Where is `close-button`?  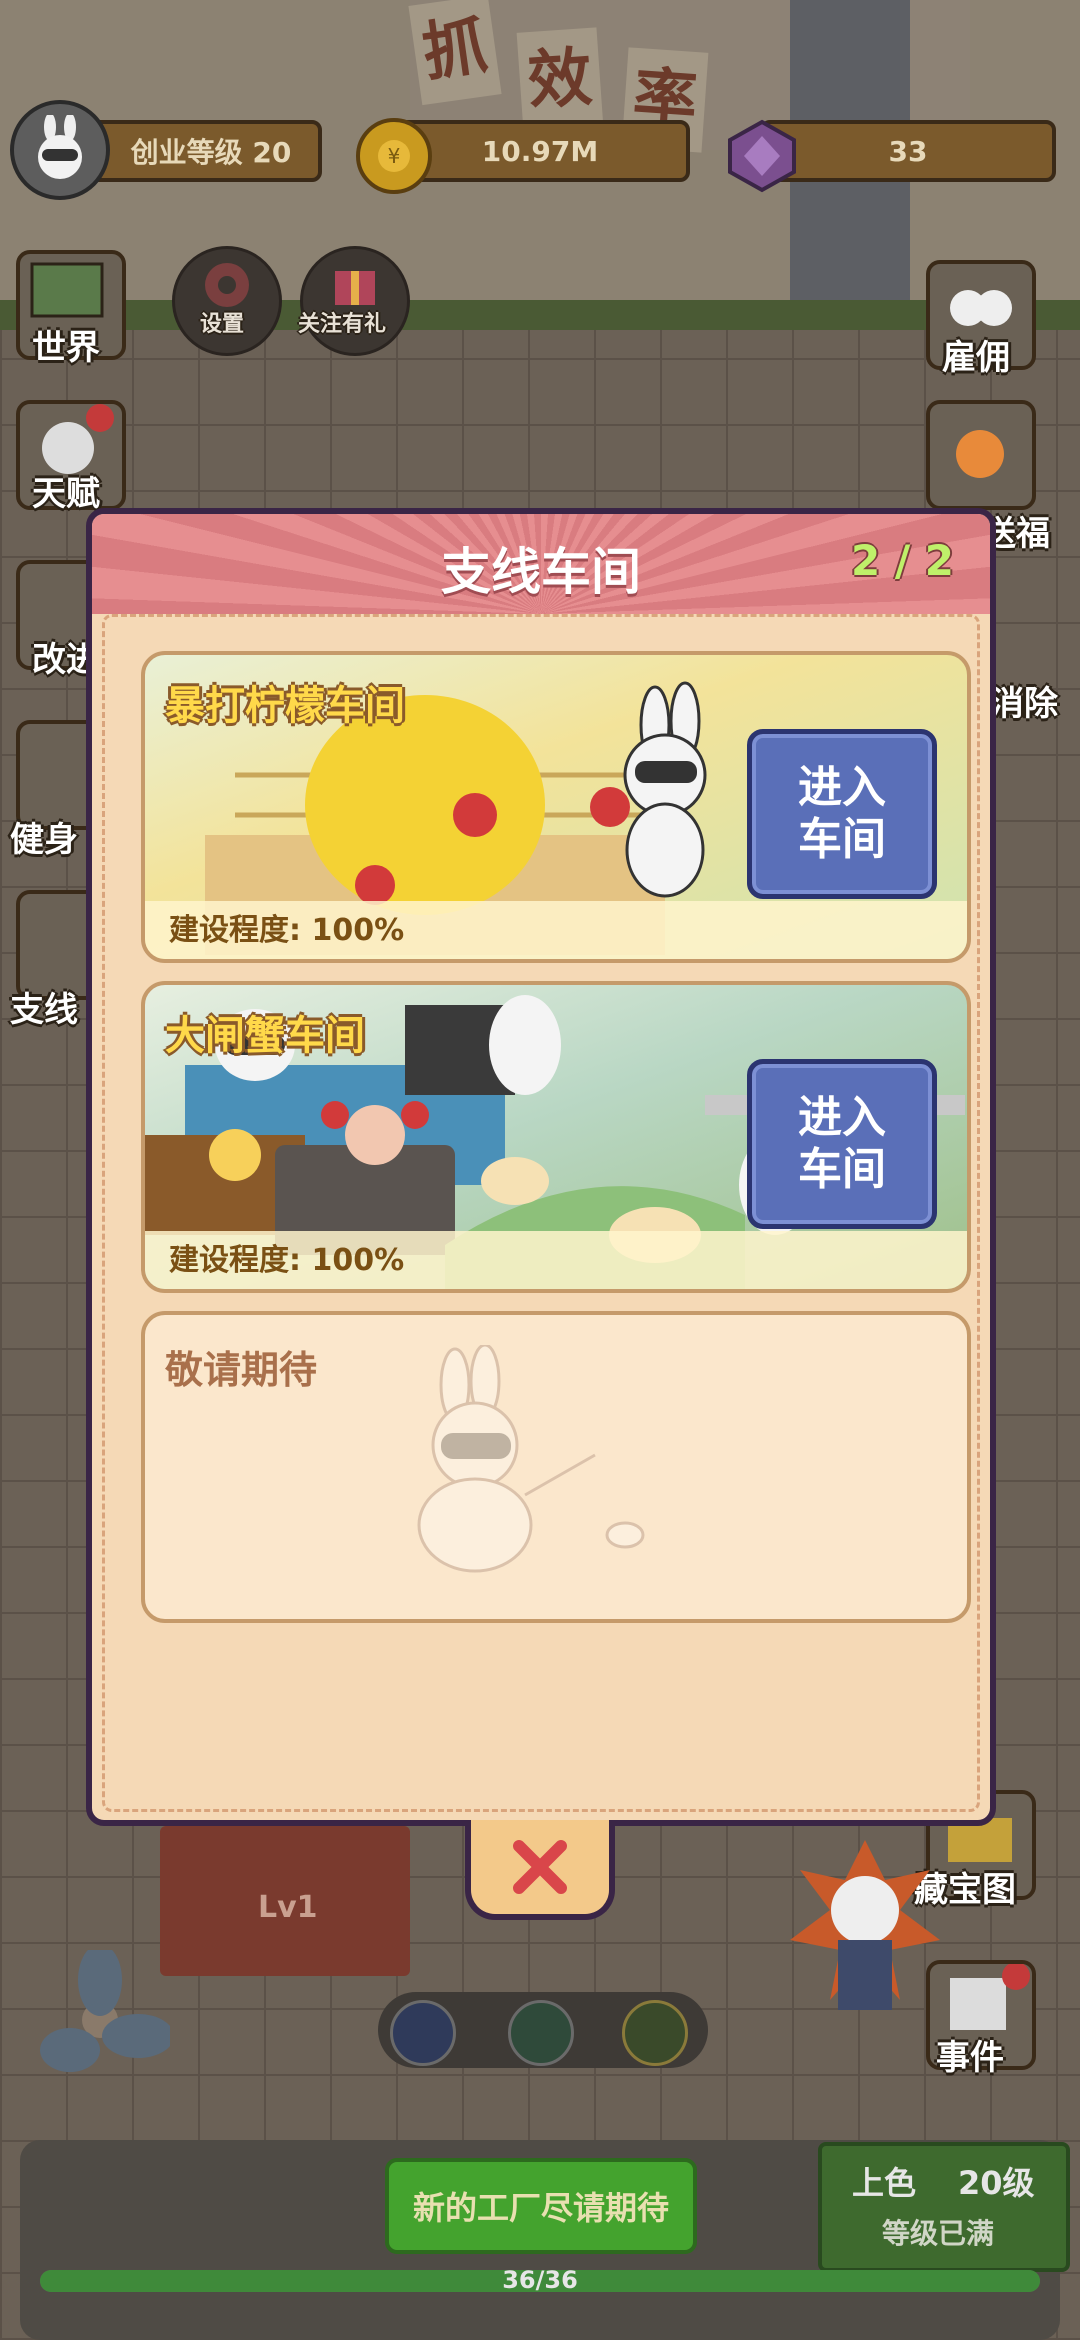 close-button is located at coordinates (540, 1870).